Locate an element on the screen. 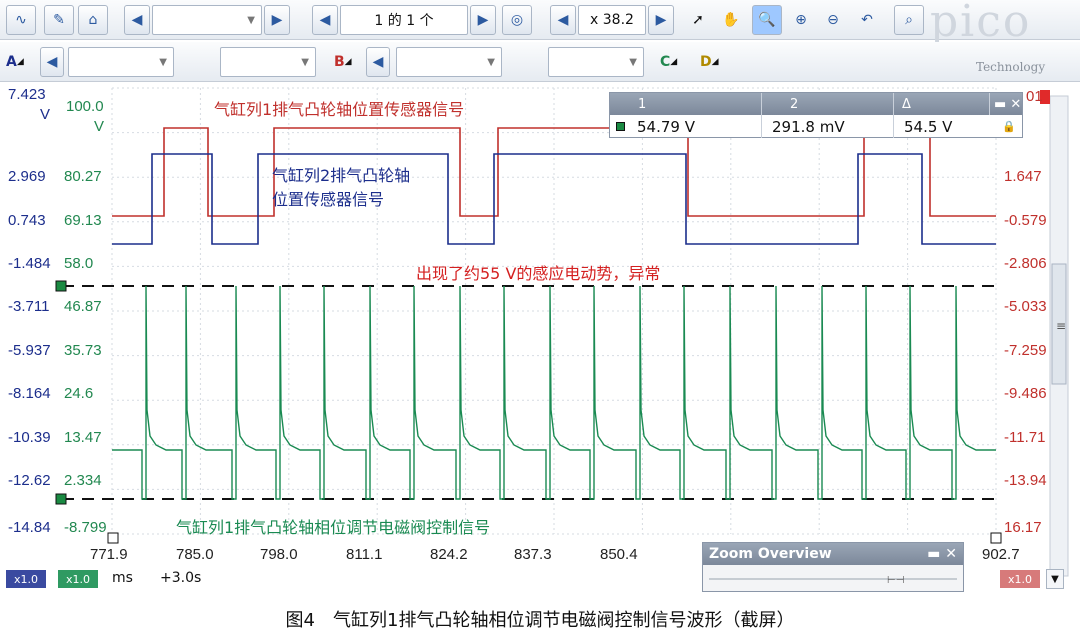 The width and height of the screenshot is (1080, 636). axis-a-top: 7.423 is located at coordinates (27, 94).